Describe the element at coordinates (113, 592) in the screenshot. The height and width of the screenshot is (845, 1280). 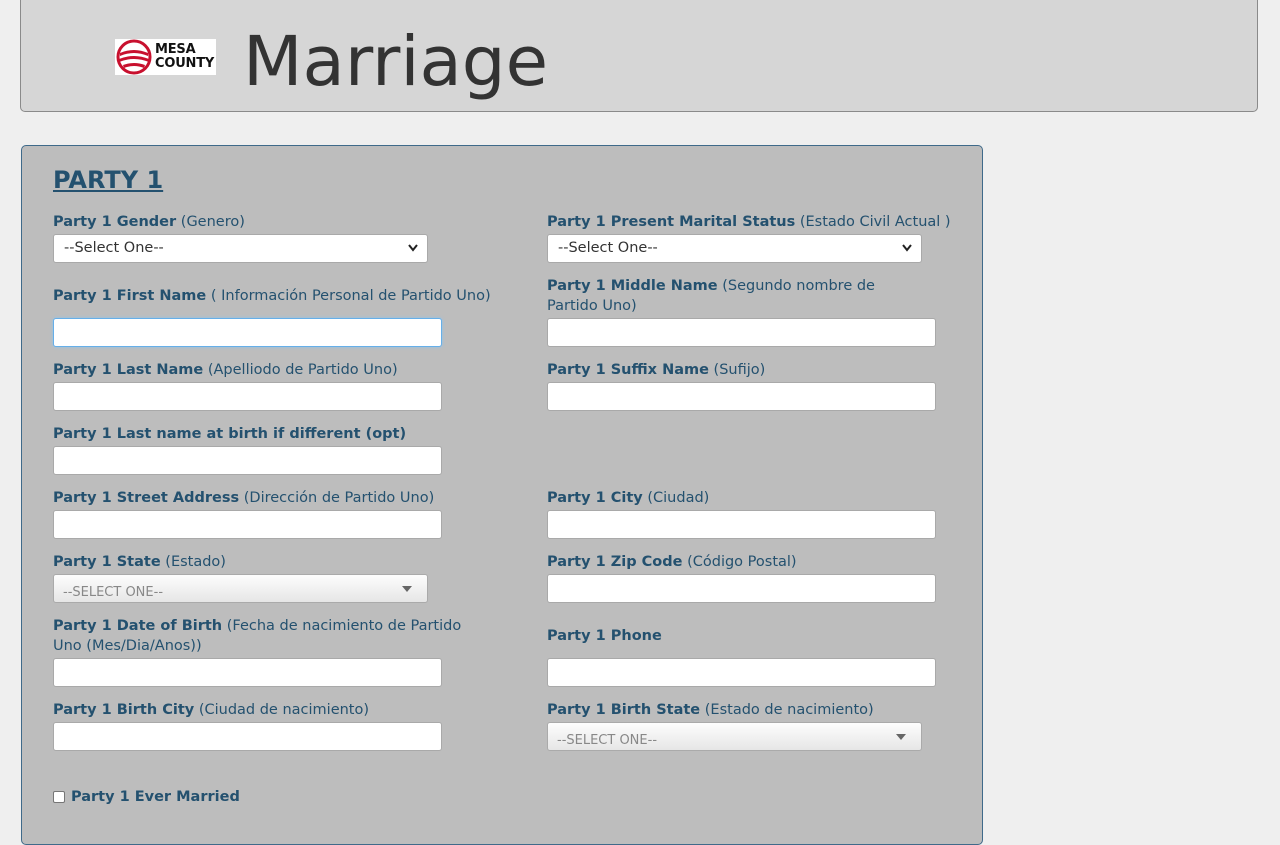
I see `state-selected-value: --SELECT ONE--` at that location.